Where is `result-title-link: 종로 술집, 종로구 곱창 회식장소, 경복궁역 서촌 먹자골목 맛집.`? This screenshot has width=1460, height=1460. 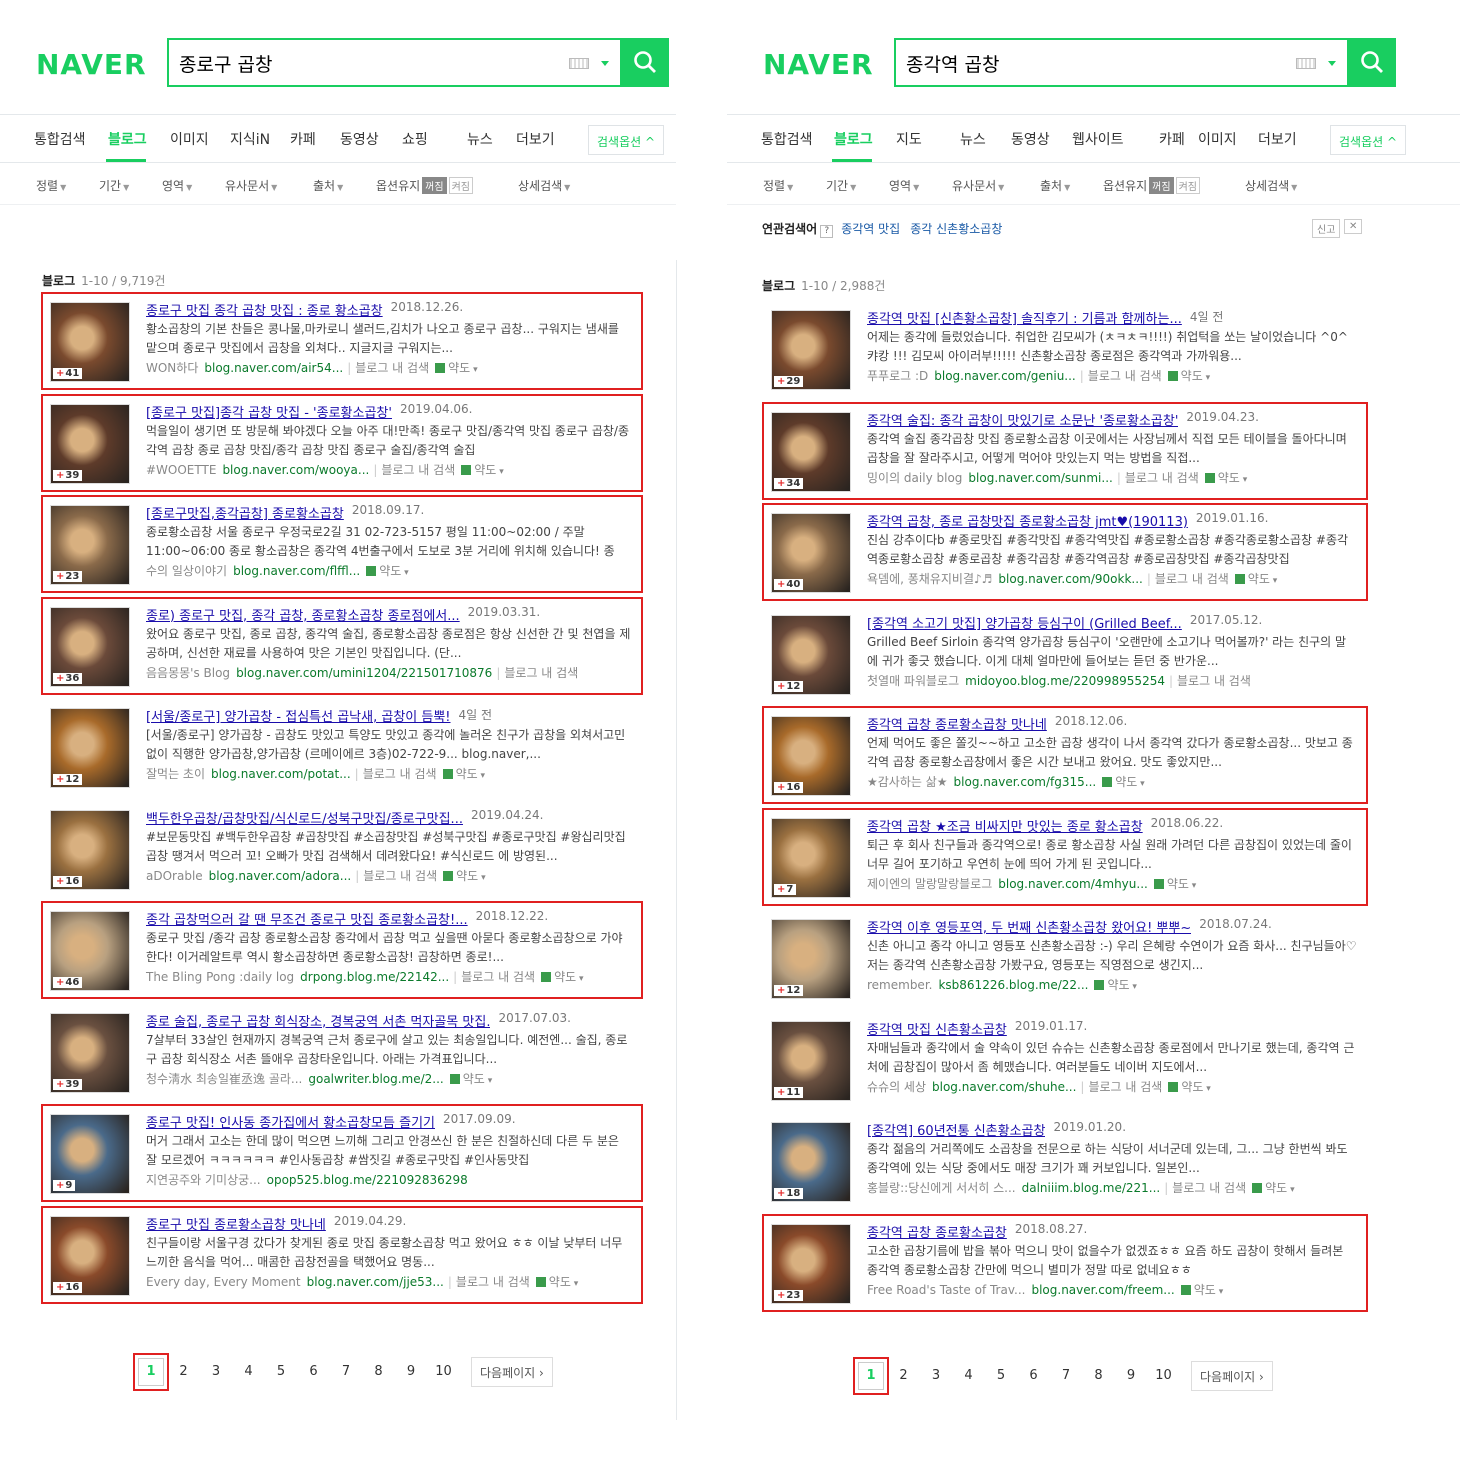 result-title-link: 종로 술집, 종로구 곱창 회식장소, 경복궁역 서촌 먹자골목 맛집. is located at coordinates (318, 1022).